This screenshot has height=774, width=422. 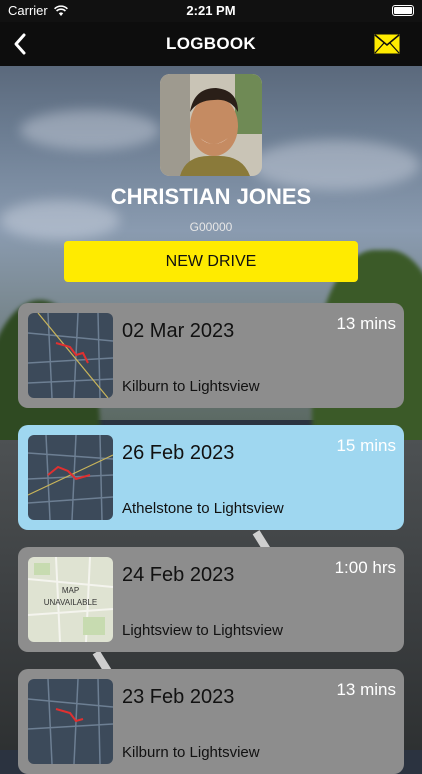 What do you see at coordinates (211, 125) in the screenshot?
I see `avatar` at bounding box center [211, 125].